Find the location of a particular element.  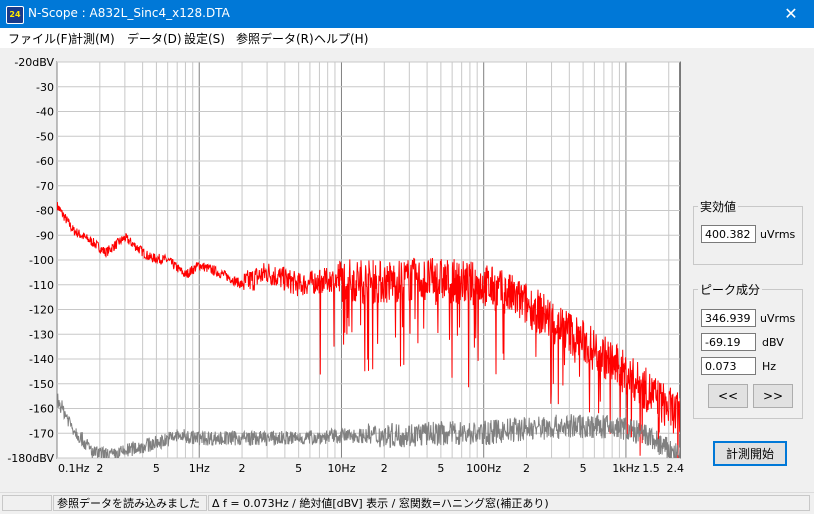

menu-help: ヘルプ(H) is located at coordinates (341, 38).